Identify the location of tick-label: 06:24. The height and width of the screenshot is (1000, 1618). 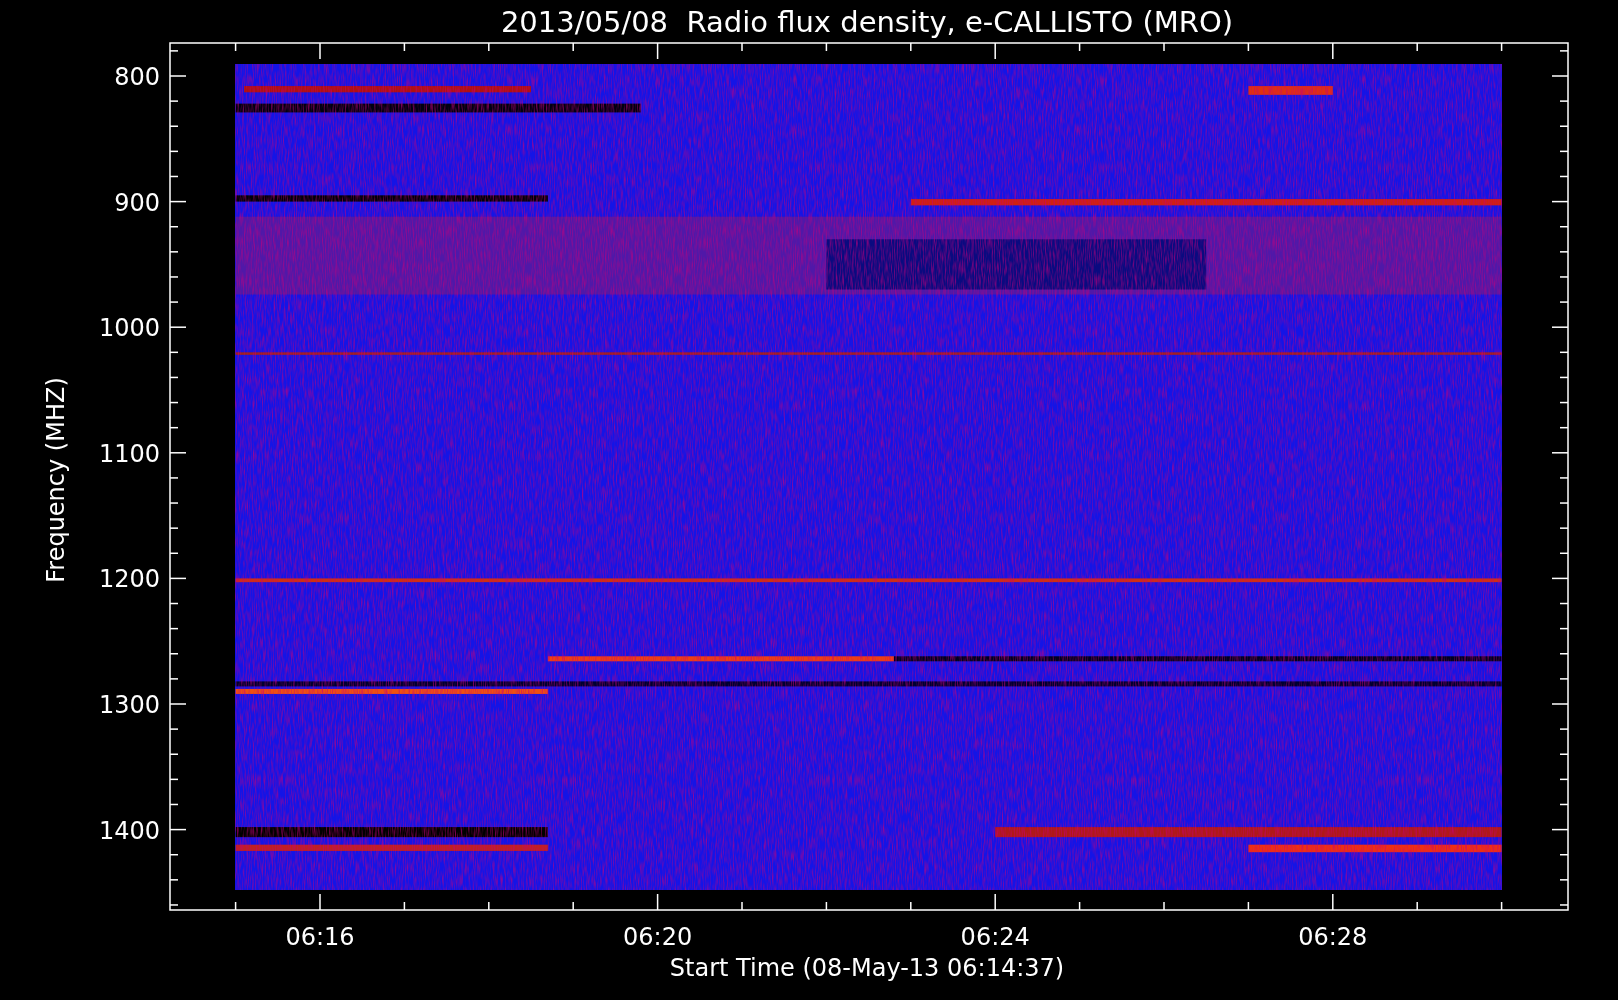
(995, 937).